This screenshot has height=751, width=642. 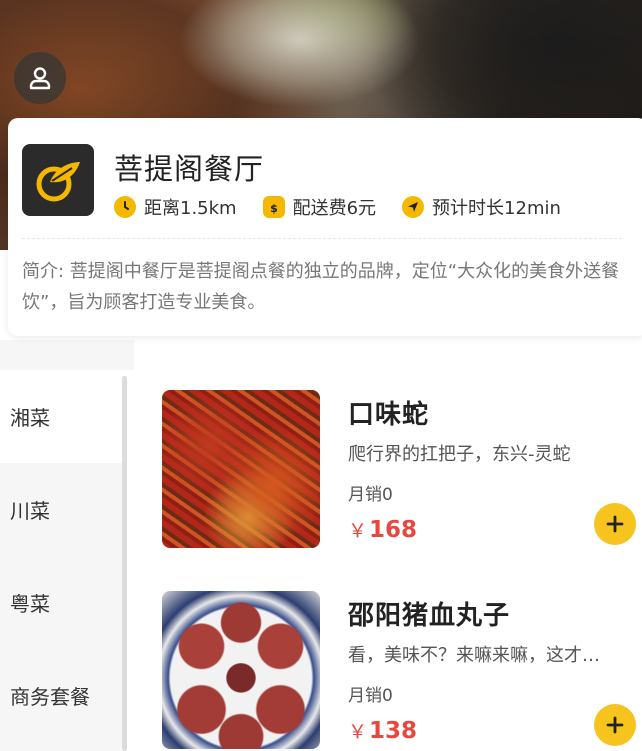 I want to click on product-title: 邵阳猪血丸子, so click(x=429, y=616).